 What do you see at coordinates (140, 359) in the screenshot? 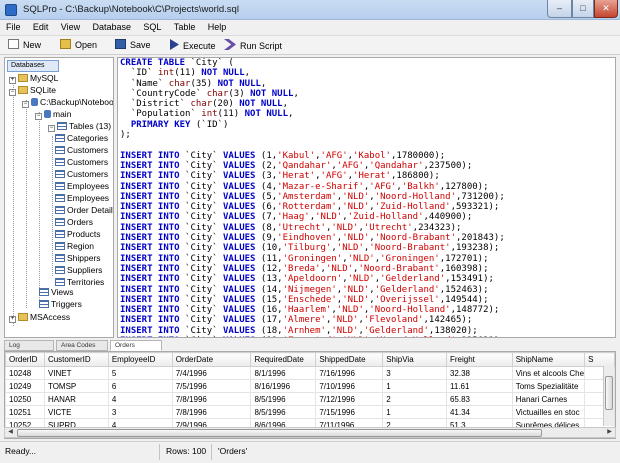
I see `column-header: EmployeeID` at bounding box center [140, 359].